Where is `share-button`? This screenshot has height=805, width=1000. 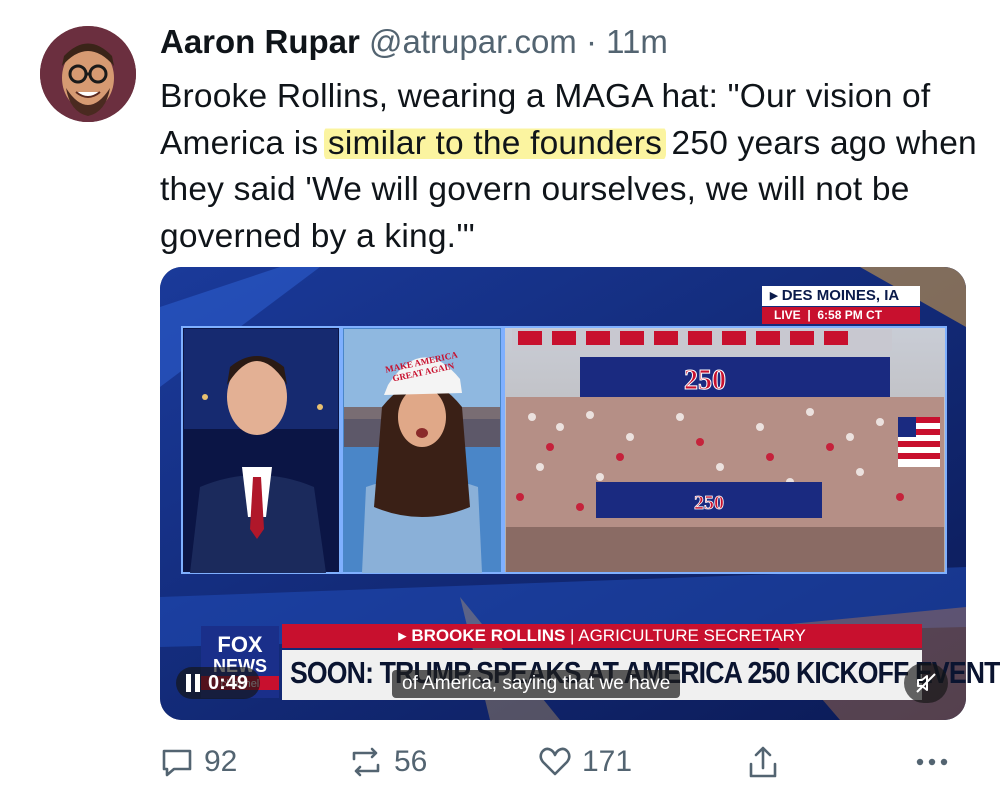 share-button is located at coordinates (763, 762).